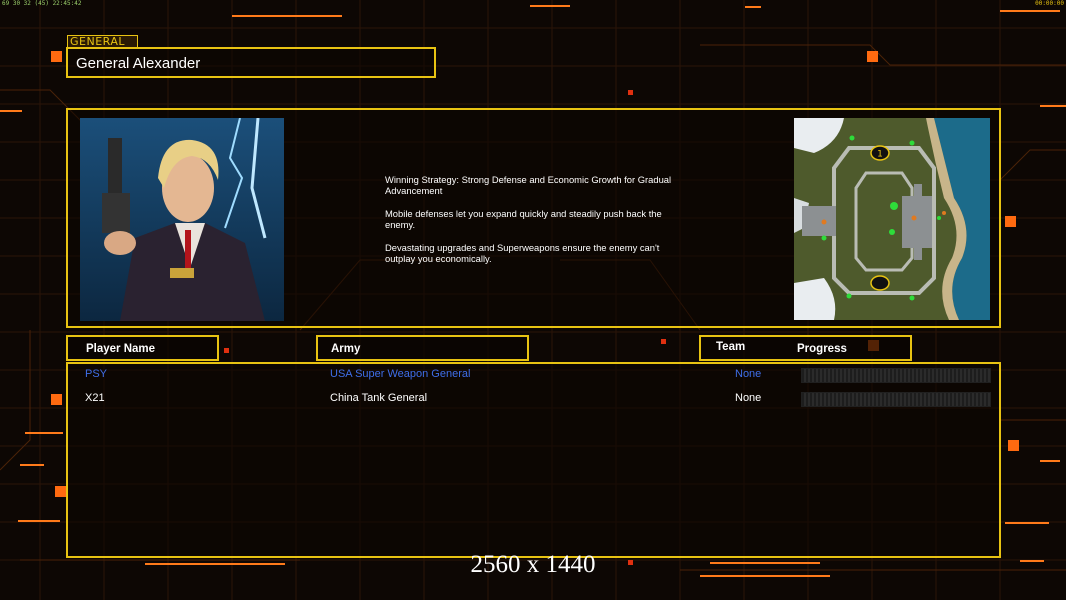 This screenshot has height=600, width=1066. What do you see at coordinates (1049, 3) in the screenshot?
I see `clock-readout: 00:00:00` at bounding box center [1049, 3].